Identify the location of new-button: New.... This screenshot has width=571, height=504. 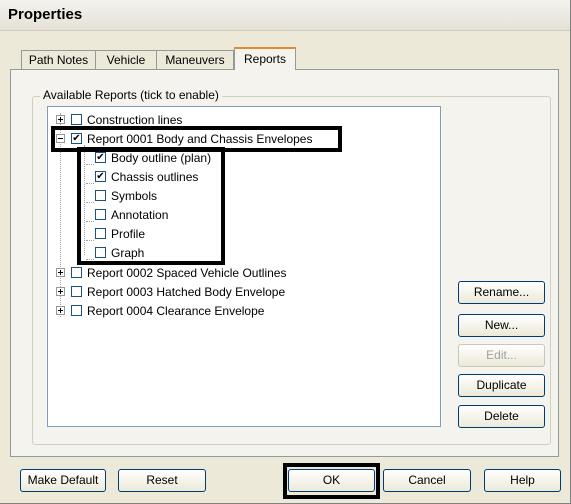
(501, 325).